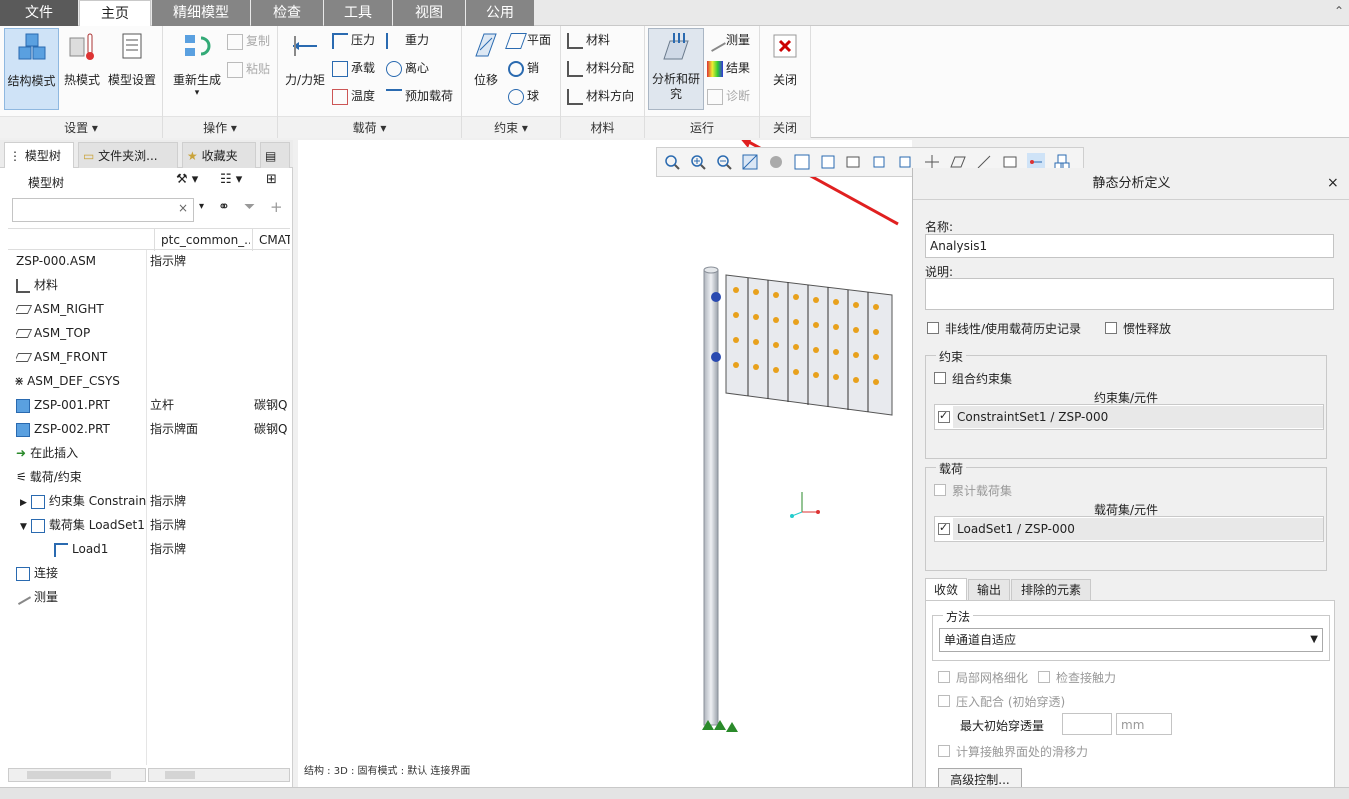  Describe the element at coordinates (187, 179) in the screenshot. I see `tree-settings-icon: ⚒ ▾` at that location.